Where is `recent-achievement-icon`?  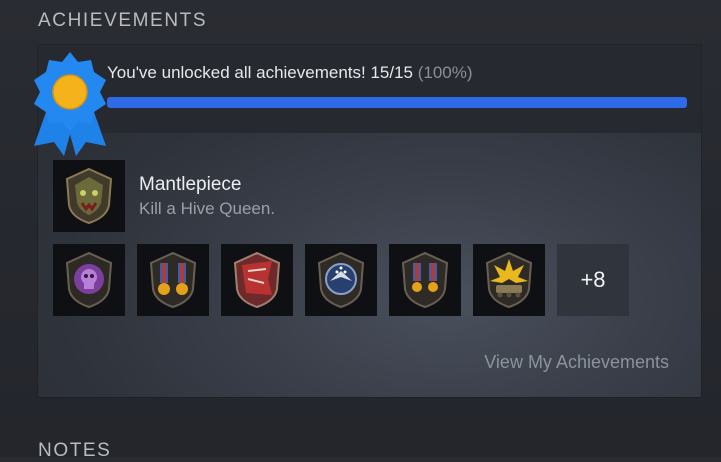 recent-achievement-icon is located at coordinates (89, 196).